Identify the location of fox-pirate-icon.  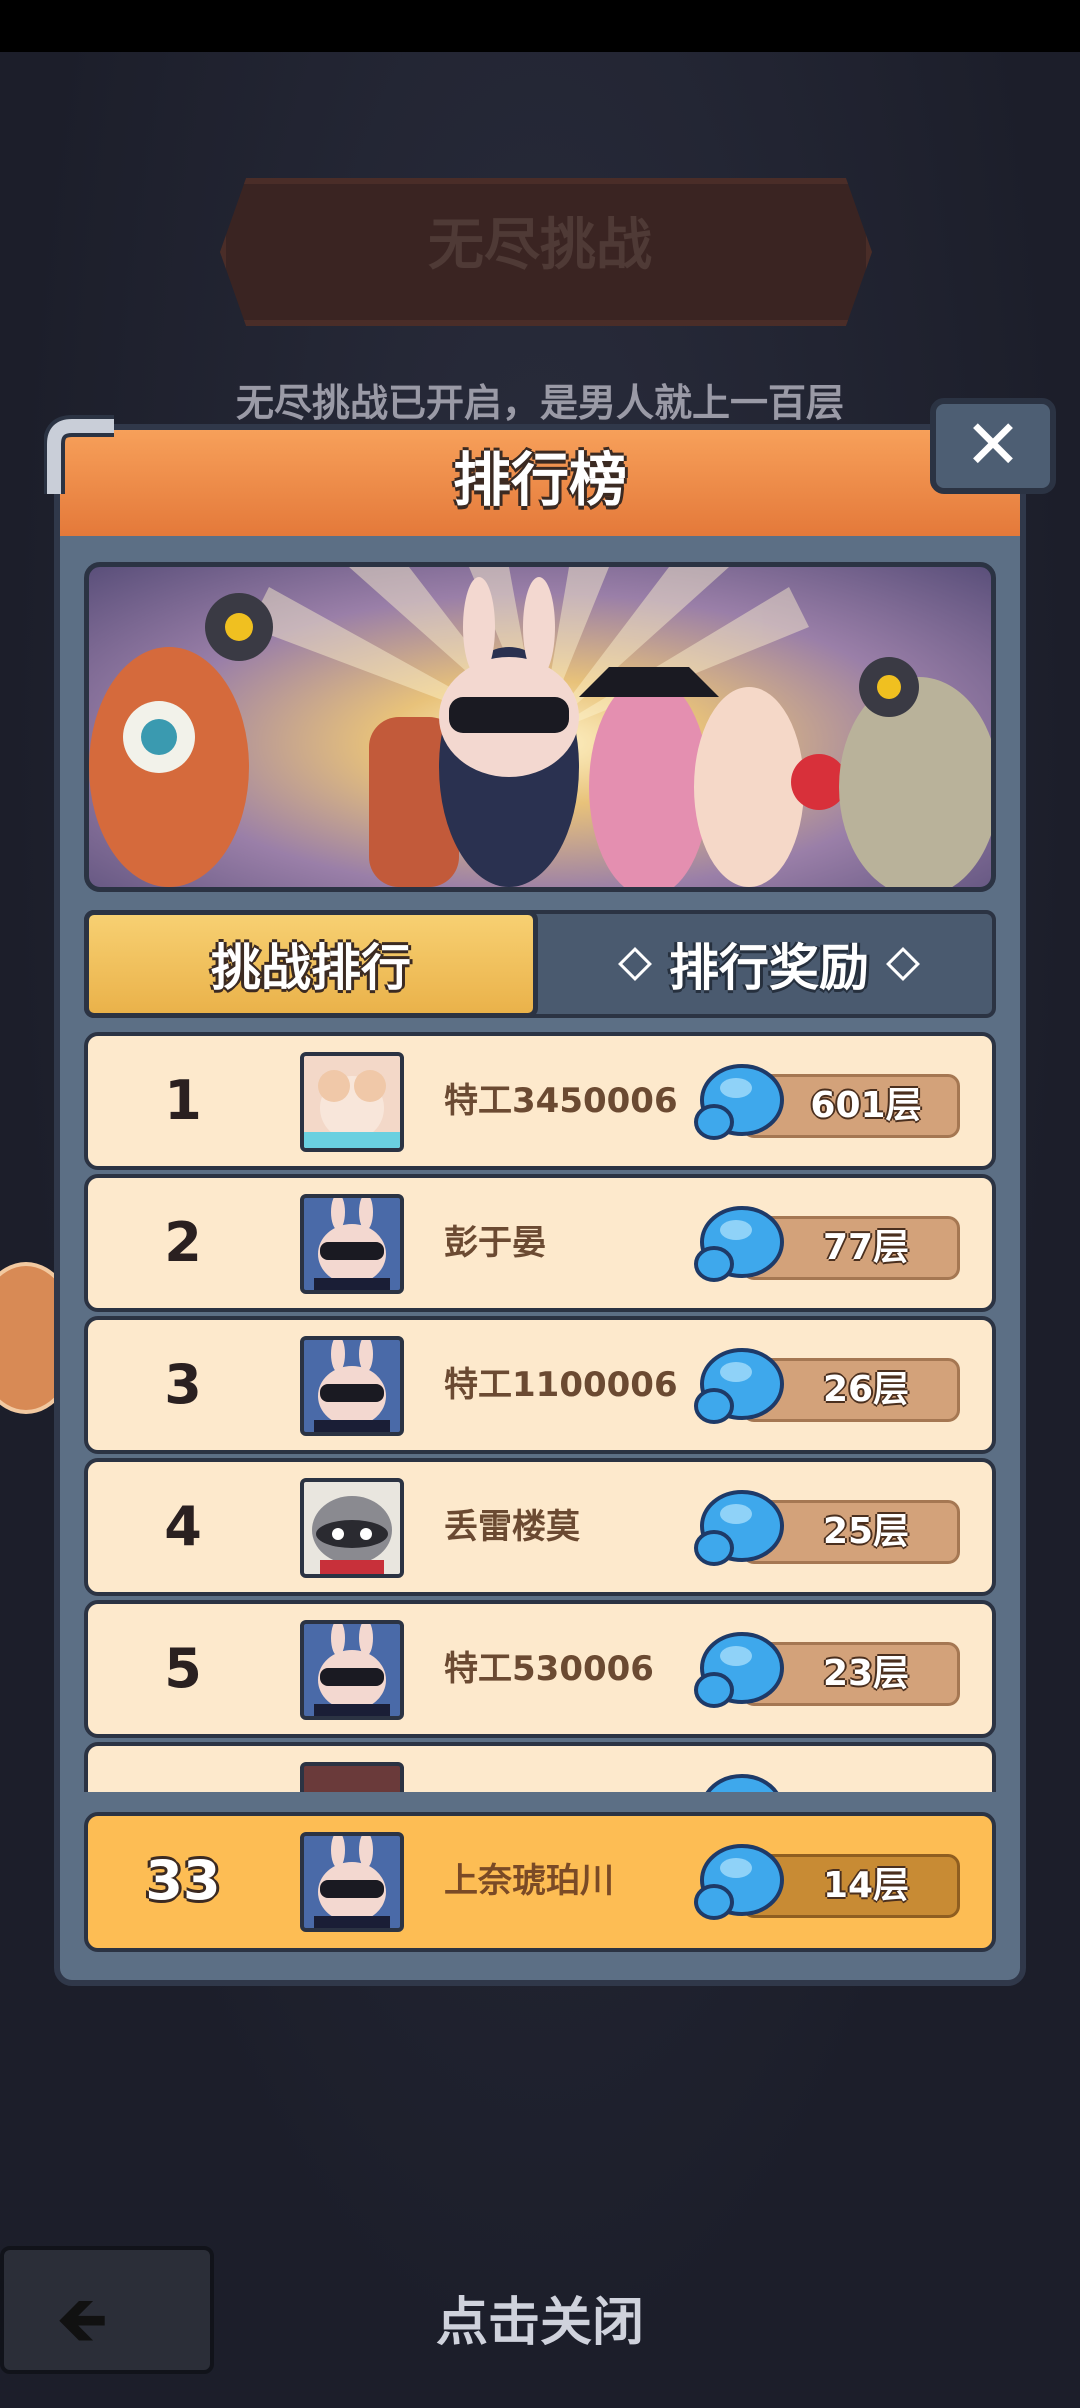
(649, 782).